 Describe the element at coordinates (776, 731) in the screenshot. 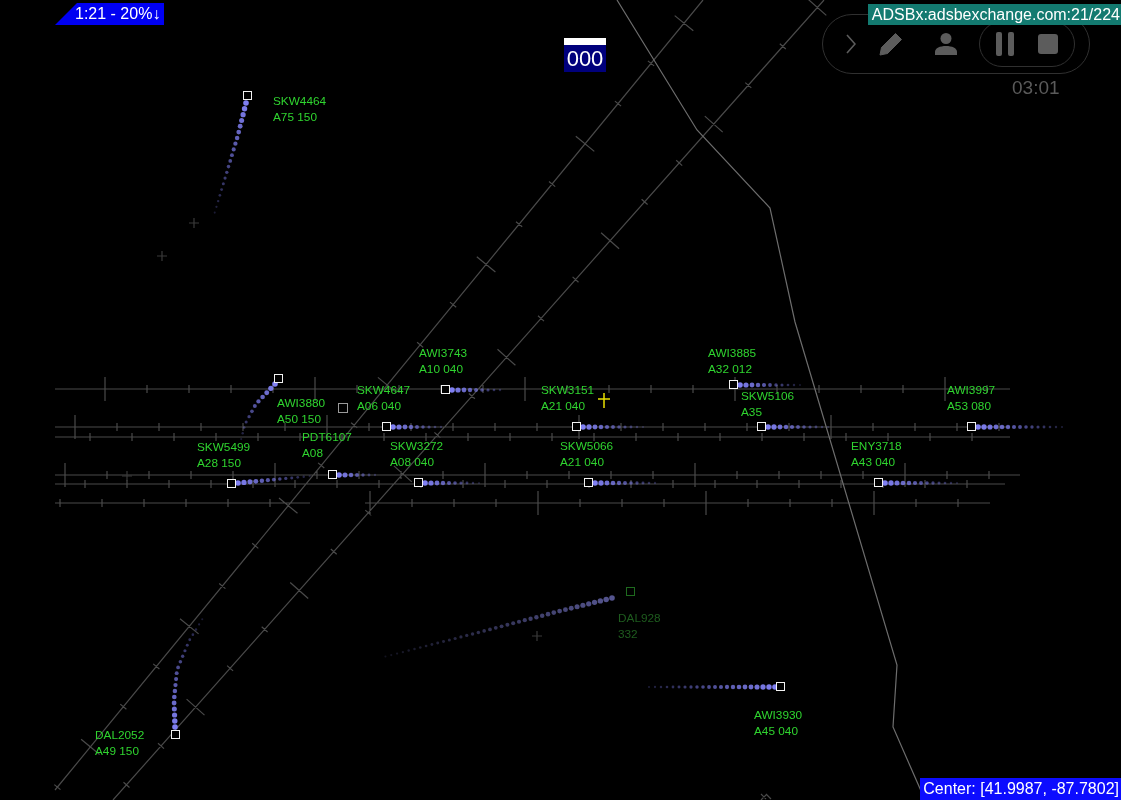

I see `flight-data-label: A45 040` at that location.